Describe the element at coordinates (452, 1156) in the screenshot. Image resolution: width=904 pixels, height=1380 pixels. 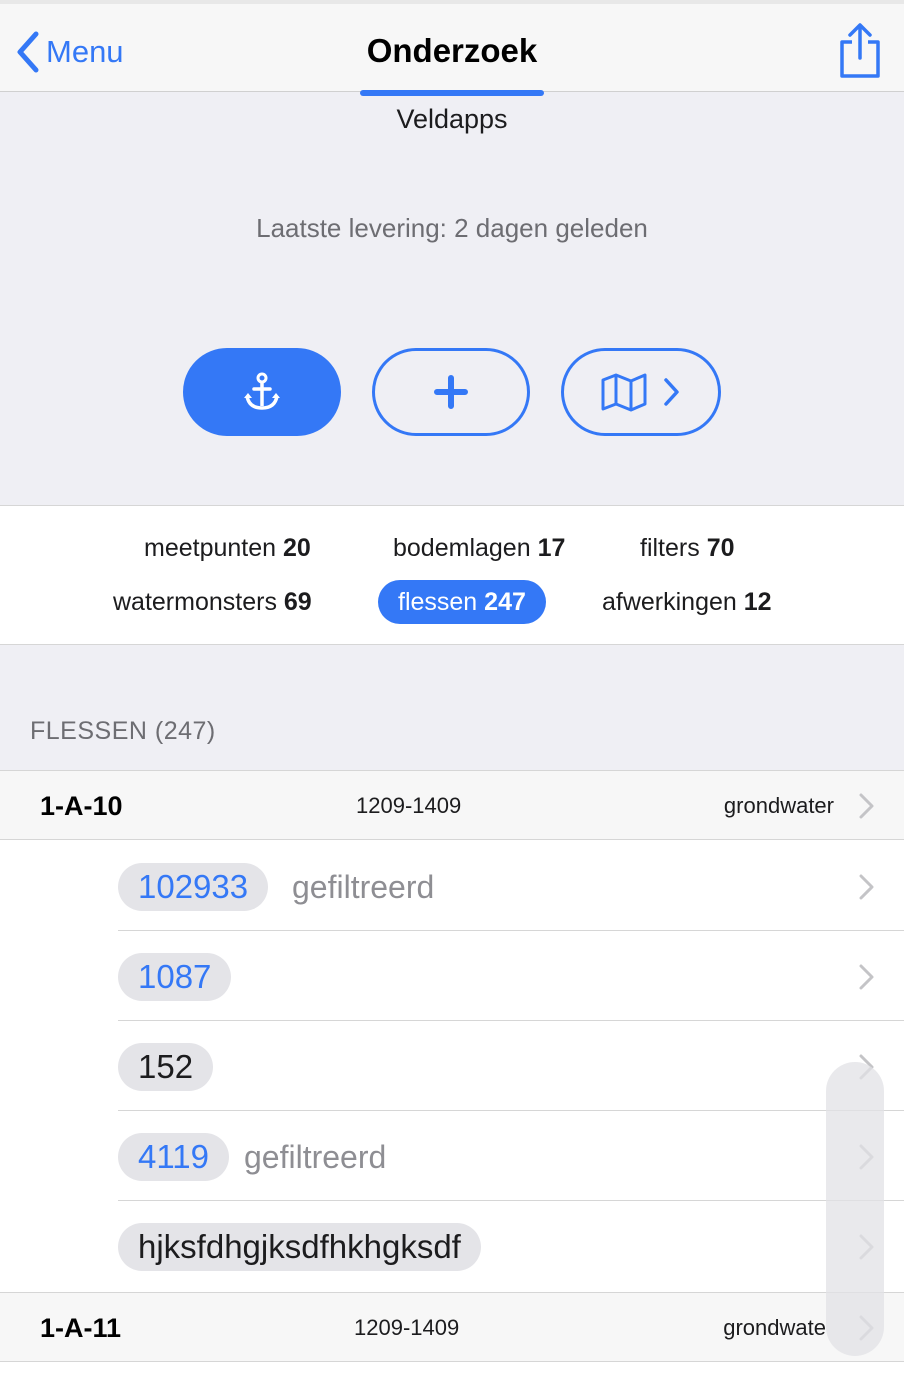
I see `list-item: 4119 gefiltreerd` at that location.